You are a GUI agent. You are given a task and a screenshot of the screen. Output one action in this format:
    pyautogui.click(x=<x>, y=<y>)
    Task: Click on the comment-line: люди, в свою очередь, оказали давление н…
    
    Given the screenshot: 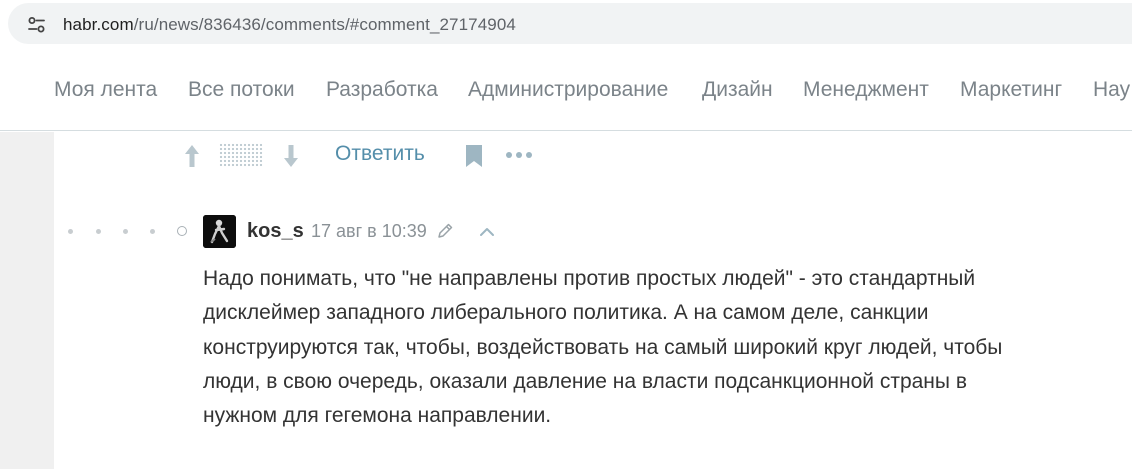 What is the action you would take?
    pyautogui.click(x=585, y=381)
    